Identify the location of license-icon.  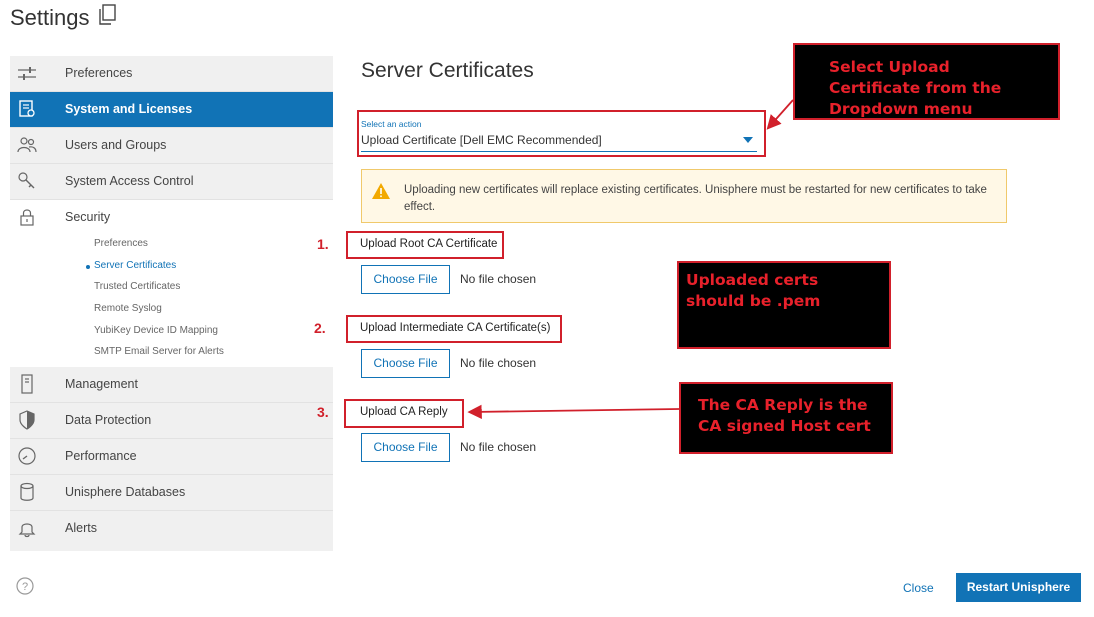
(27, 108).